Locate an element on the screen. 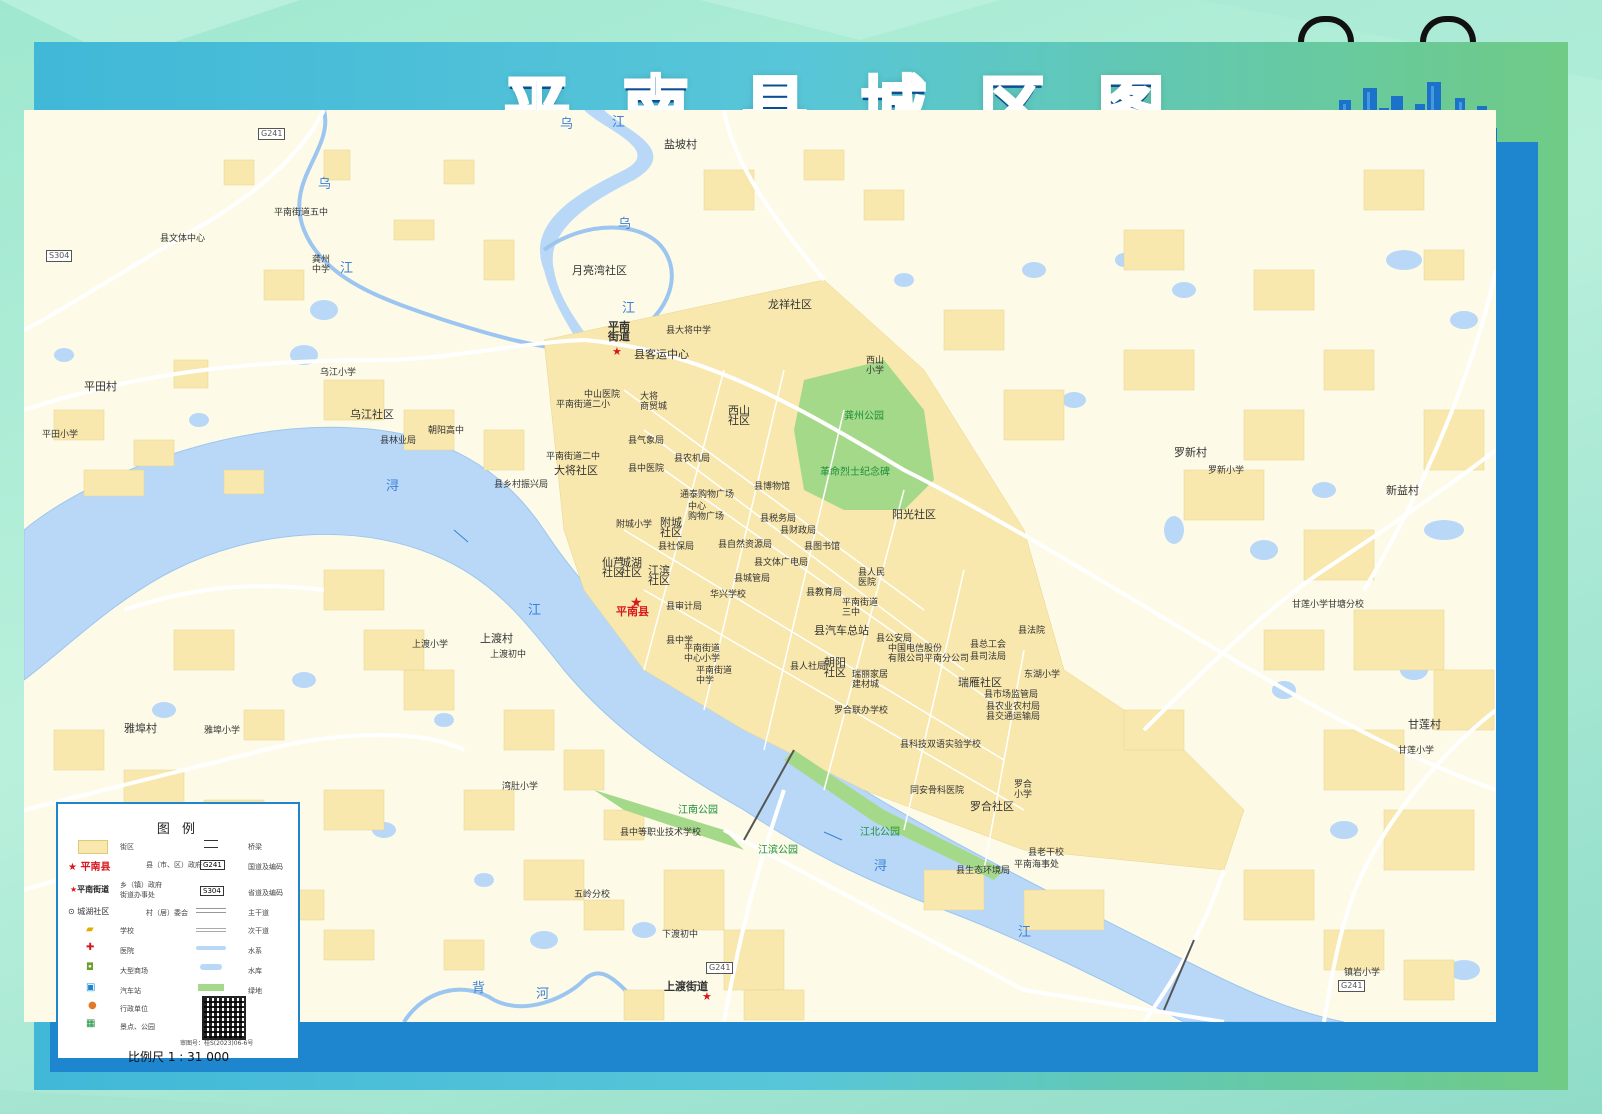 This screenshot has height=1114, width=1602. poi-label: 县教育局 is located at coordinates (824, 593).